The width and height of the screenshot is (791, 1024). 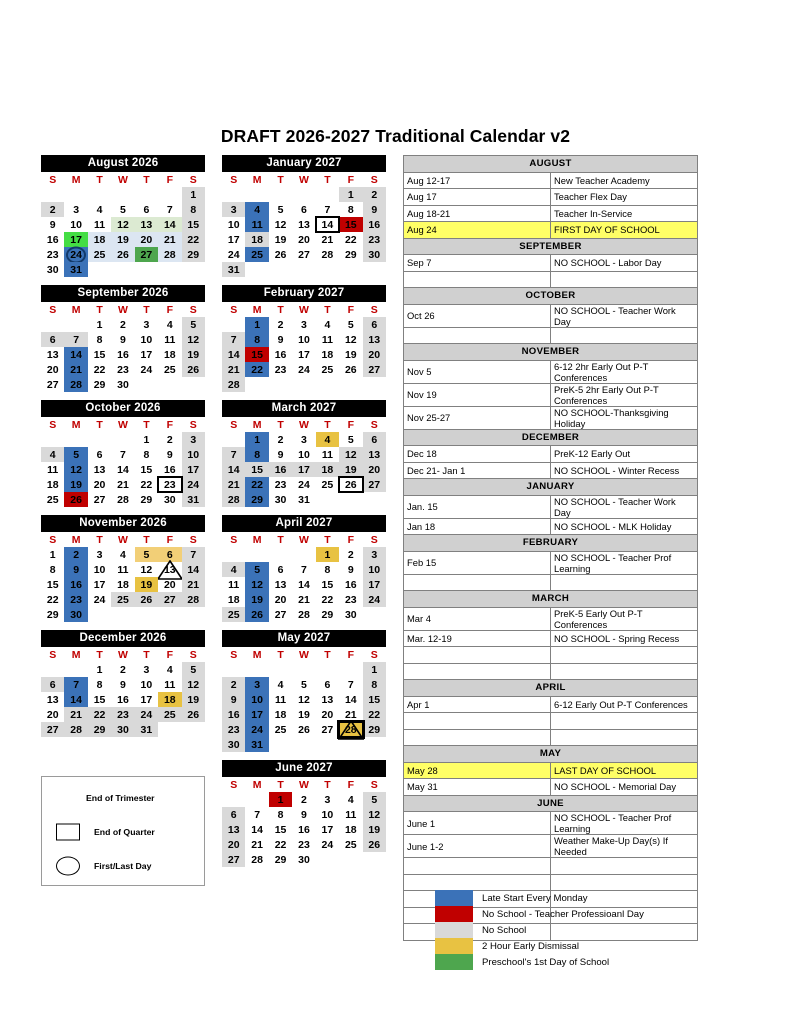 What do you see at coordinates (550, 618) in the screenshot?
I see `events-row: Mar 4 PreK-5 Early Out P-T Conferences` at bounding box center [550, 618].